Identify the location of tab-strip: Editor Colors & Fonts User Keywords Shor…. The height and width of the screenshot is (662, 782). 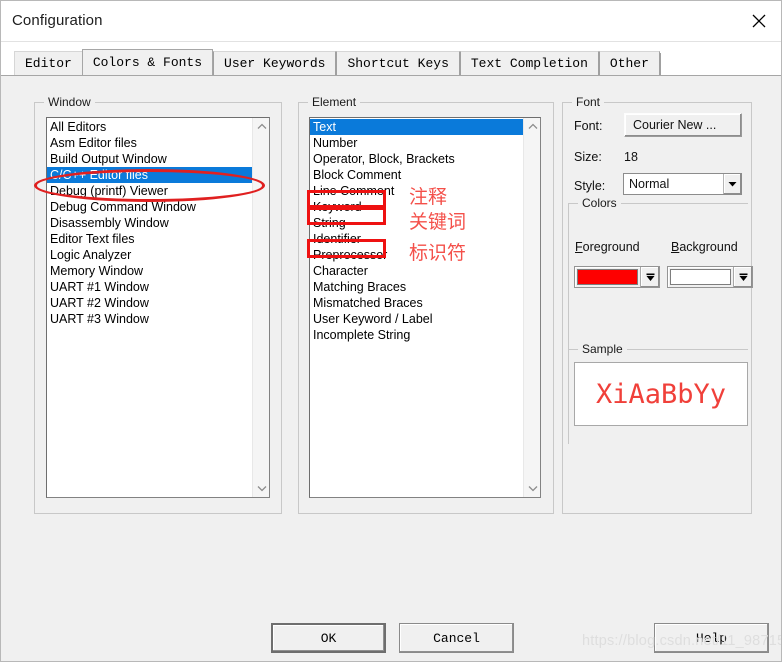
(391, 58).